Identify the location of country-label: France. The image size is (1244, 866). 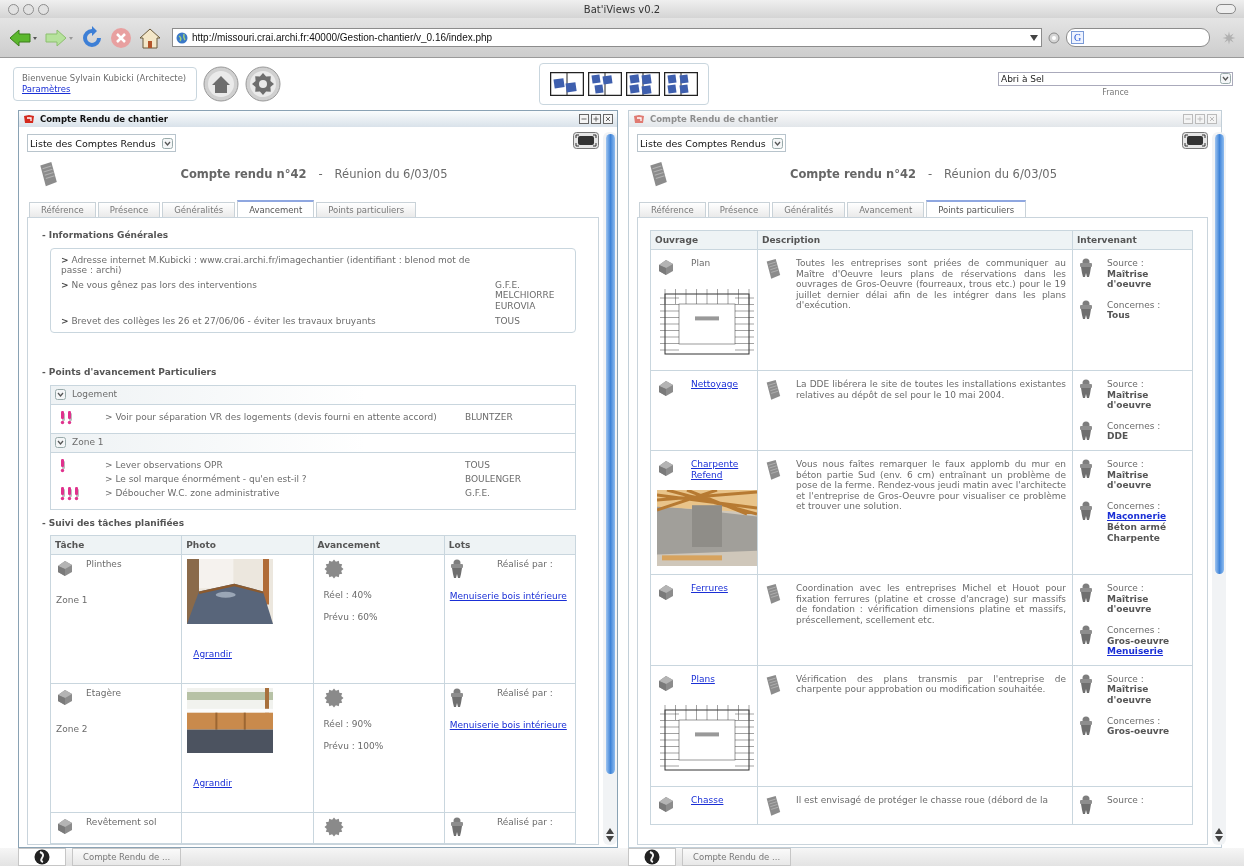
(1115, 92).